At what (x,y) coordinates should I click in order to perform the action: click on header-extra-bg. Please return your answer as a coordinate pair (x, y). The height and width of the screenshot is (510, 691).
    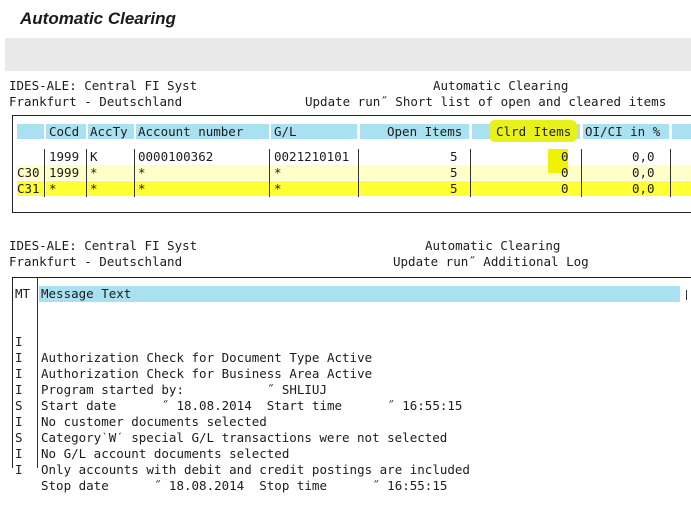
    Looking at the image, I should click on (681, 131).